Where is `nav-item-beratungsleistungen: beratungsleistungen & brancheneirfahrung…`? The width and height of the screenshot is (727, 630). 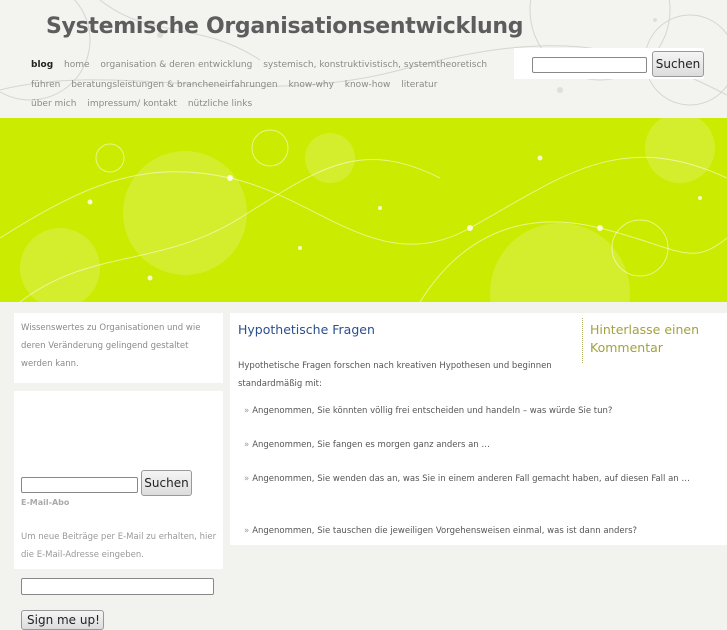
nav-item-beratungsleistungen: beratungsleistungen & brancheneirfahrung… is located at coordinates (174, 85).